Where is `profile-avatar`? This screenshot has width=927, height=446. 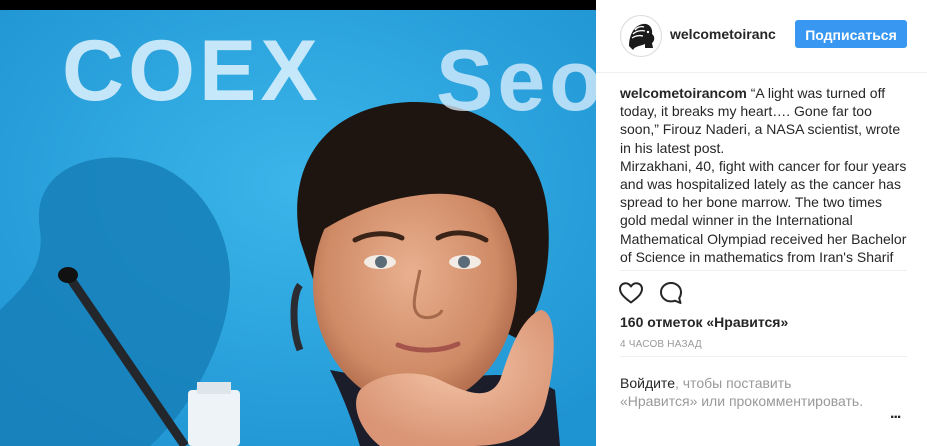
profile-avatar is located at coordinates (641, 36).